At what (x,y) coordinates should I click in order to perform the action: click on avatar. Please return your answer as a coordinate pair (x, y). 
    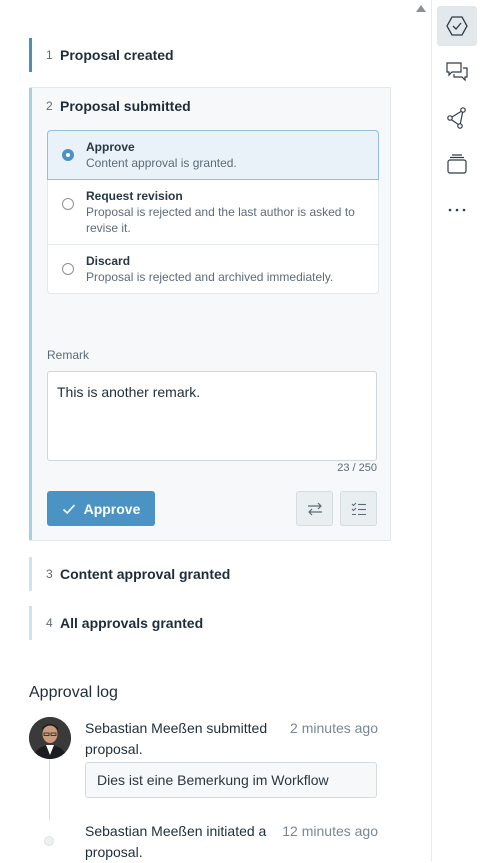
    Looking at the image, I should click on (50, 738).